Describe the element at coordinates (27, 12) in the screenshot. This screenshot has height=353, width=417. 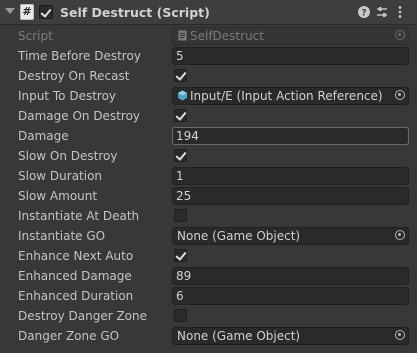
I see `csharp-script-icon: #` at that location.